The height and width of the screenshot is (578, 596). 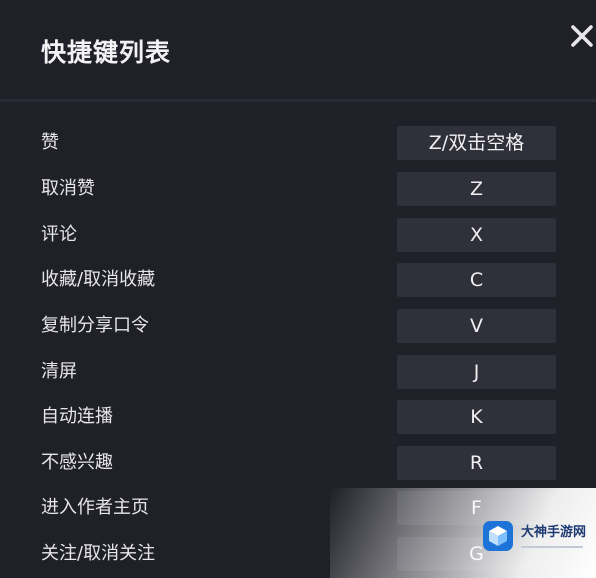 What do you see at coordinates (298, 235) in the screenshot?
I see `shortcut-row: 评论 X` at bounding box center [298, 235].